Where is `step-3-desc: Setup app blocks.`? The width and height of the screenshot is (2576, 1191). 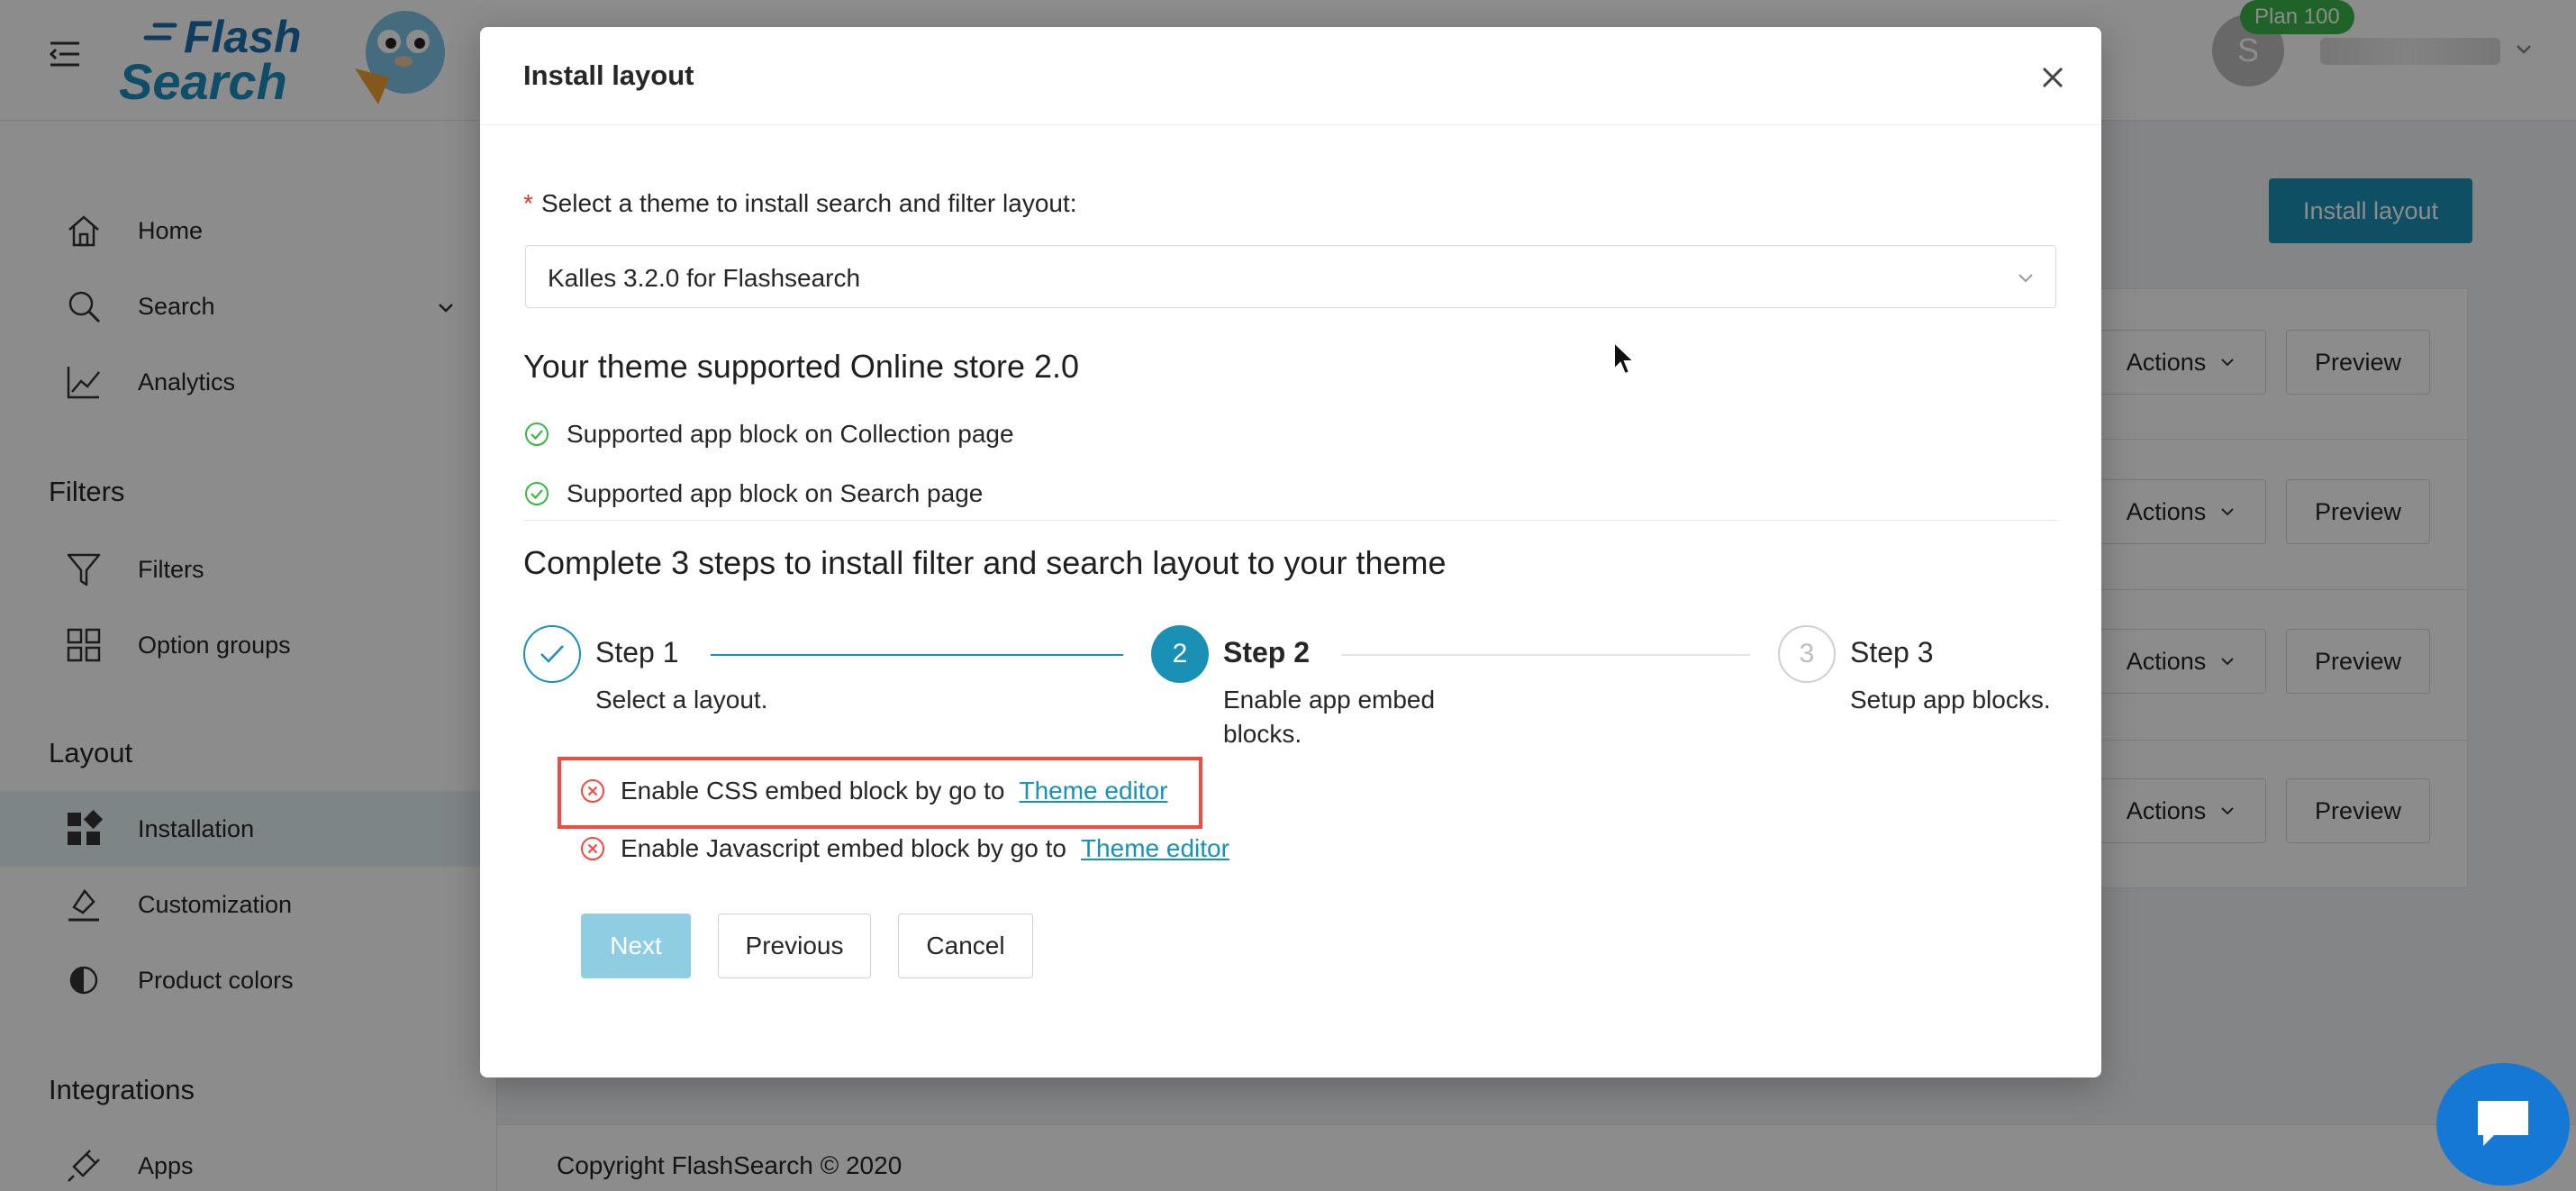
step-3-desc: Setup app blocks. is located at coordinates (1950, 700).